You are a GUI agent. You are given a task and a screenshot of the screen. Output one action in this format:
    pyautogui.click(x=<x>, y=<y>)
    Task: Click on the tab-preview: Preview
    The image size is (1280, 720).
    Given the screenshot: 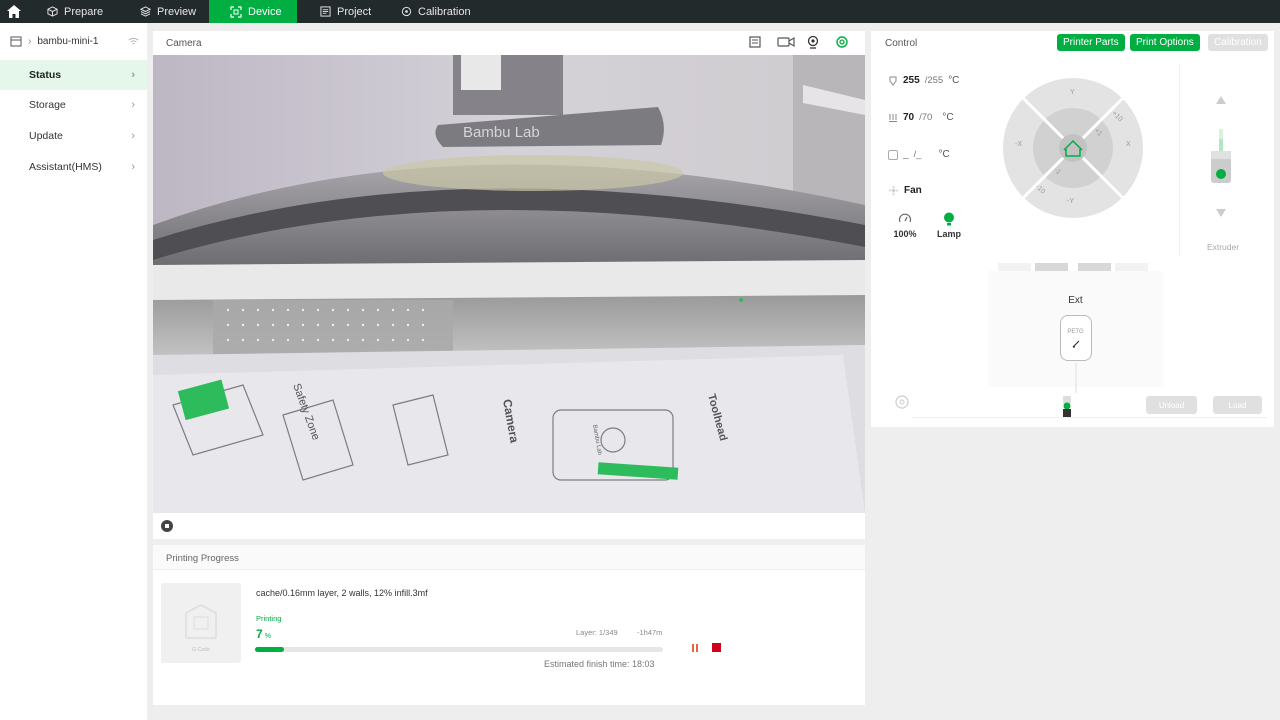 What is the action you would take?
    pyautogui.click(x=157, y=11)
    